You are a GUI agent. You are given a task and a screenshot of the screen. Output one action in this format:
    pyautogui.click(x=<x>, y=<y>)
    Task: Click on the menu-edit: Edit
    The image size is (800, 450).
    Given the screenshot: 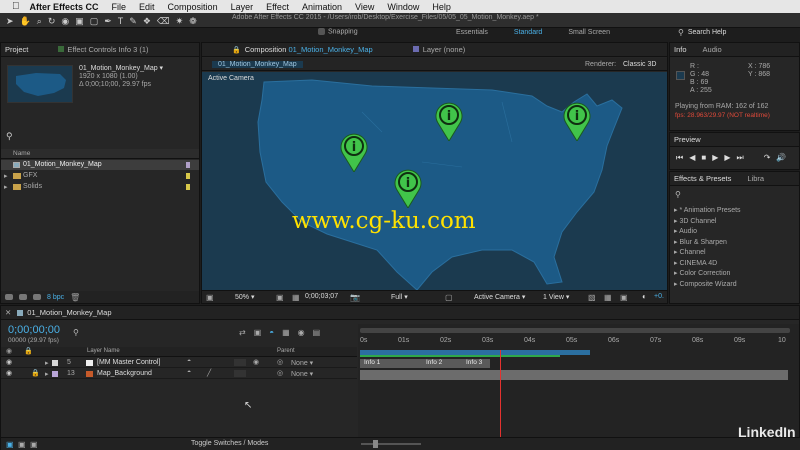 What is the action you would take?
    pyautogui.click(x=147, y=7)
    